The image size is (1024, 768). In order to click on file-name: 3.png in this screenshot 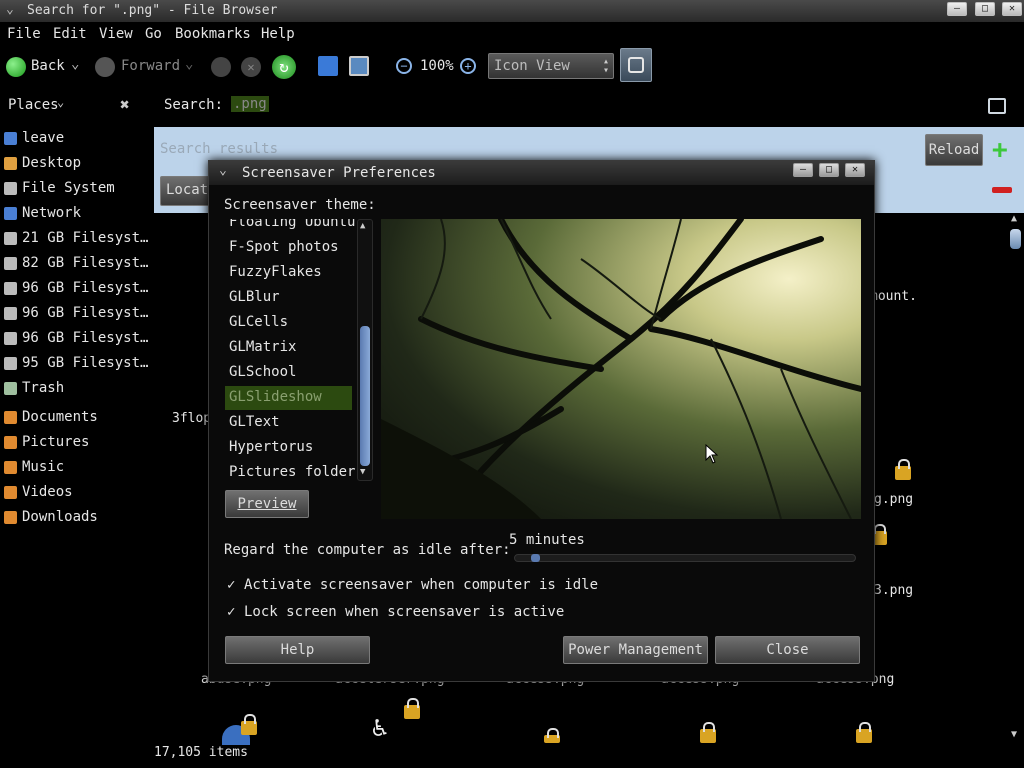, I will do `click(893, 590)`.